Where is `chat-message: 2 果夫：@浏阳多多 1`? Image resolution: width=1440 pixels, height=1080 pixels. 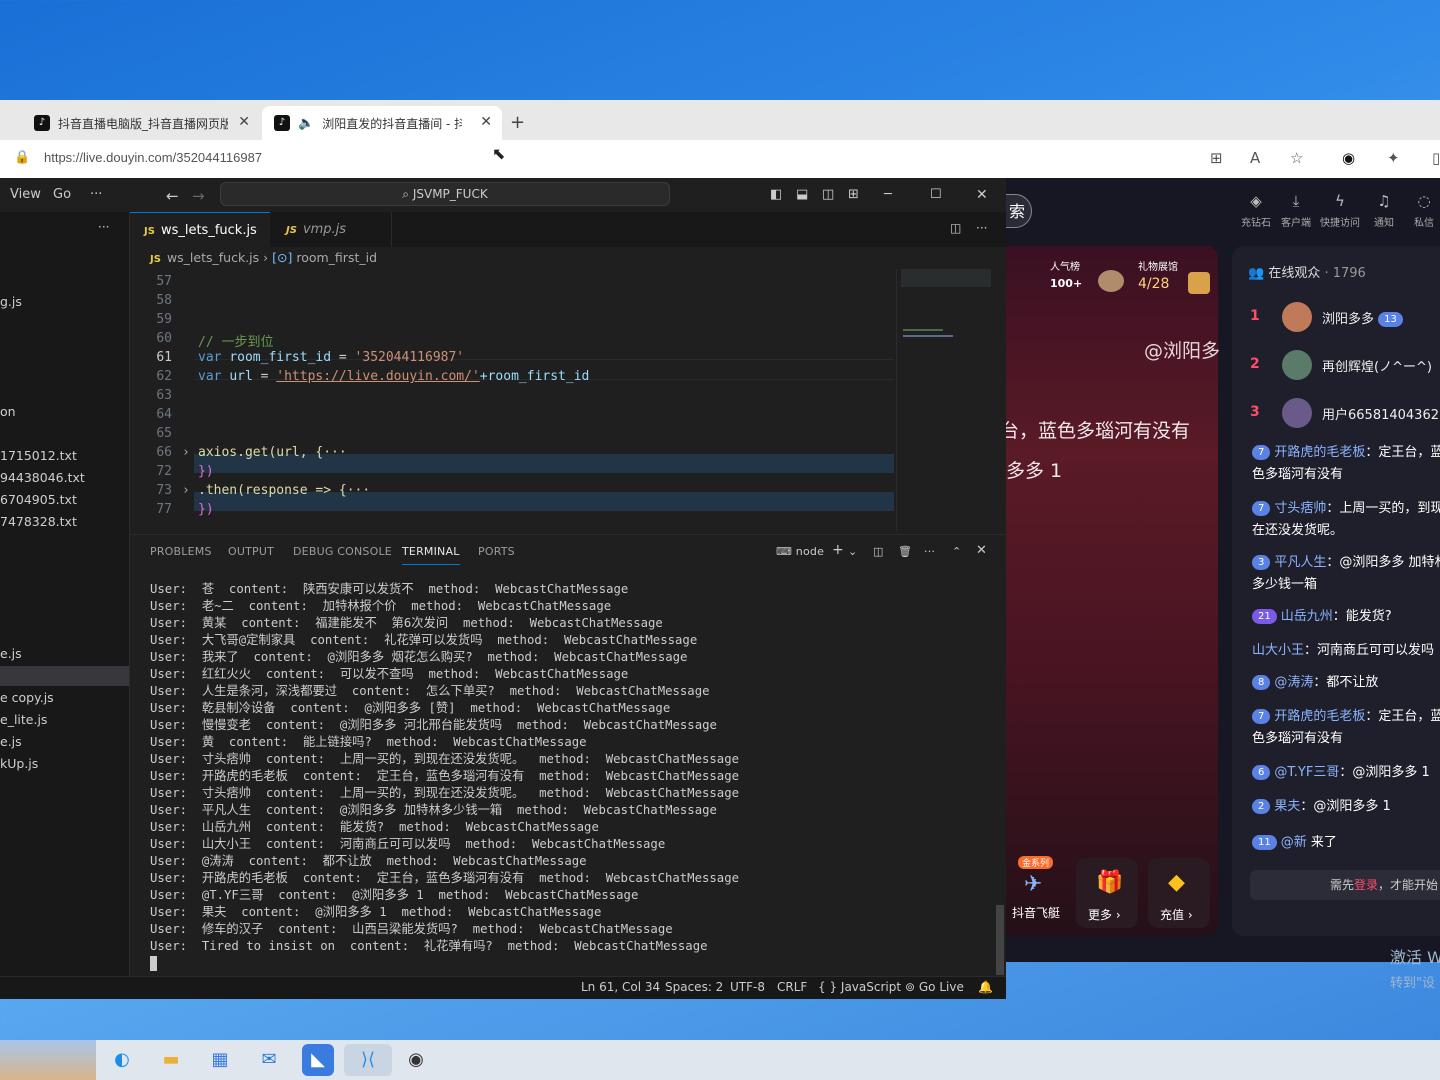 chat-message: 2 果夫：@浏阳多多 1 is located at coordinates (1346, 807).